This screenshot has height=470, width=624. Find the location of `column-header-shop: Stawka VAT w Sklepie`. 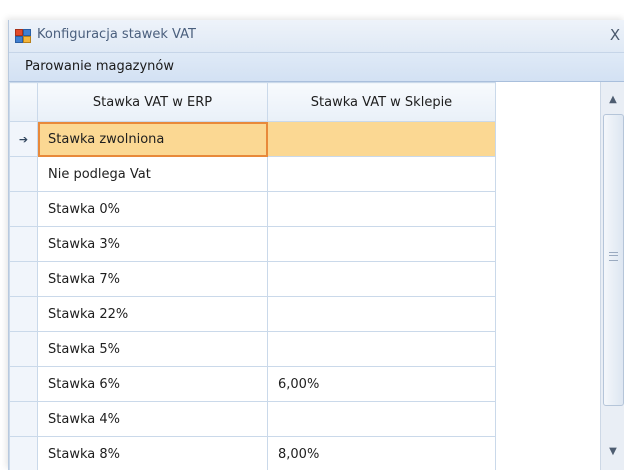

column-header-shop: Stawka VAT w Sklepie is located at coordinates (381, 102).